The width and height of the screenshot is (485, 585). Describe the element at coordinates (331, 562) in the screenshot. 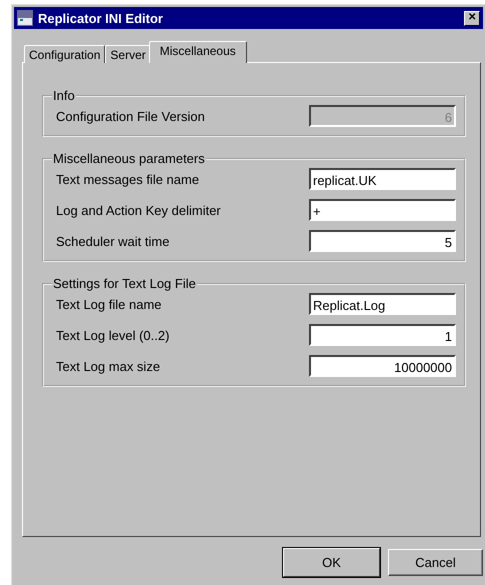

I see `dialog-button: OK` at that location.